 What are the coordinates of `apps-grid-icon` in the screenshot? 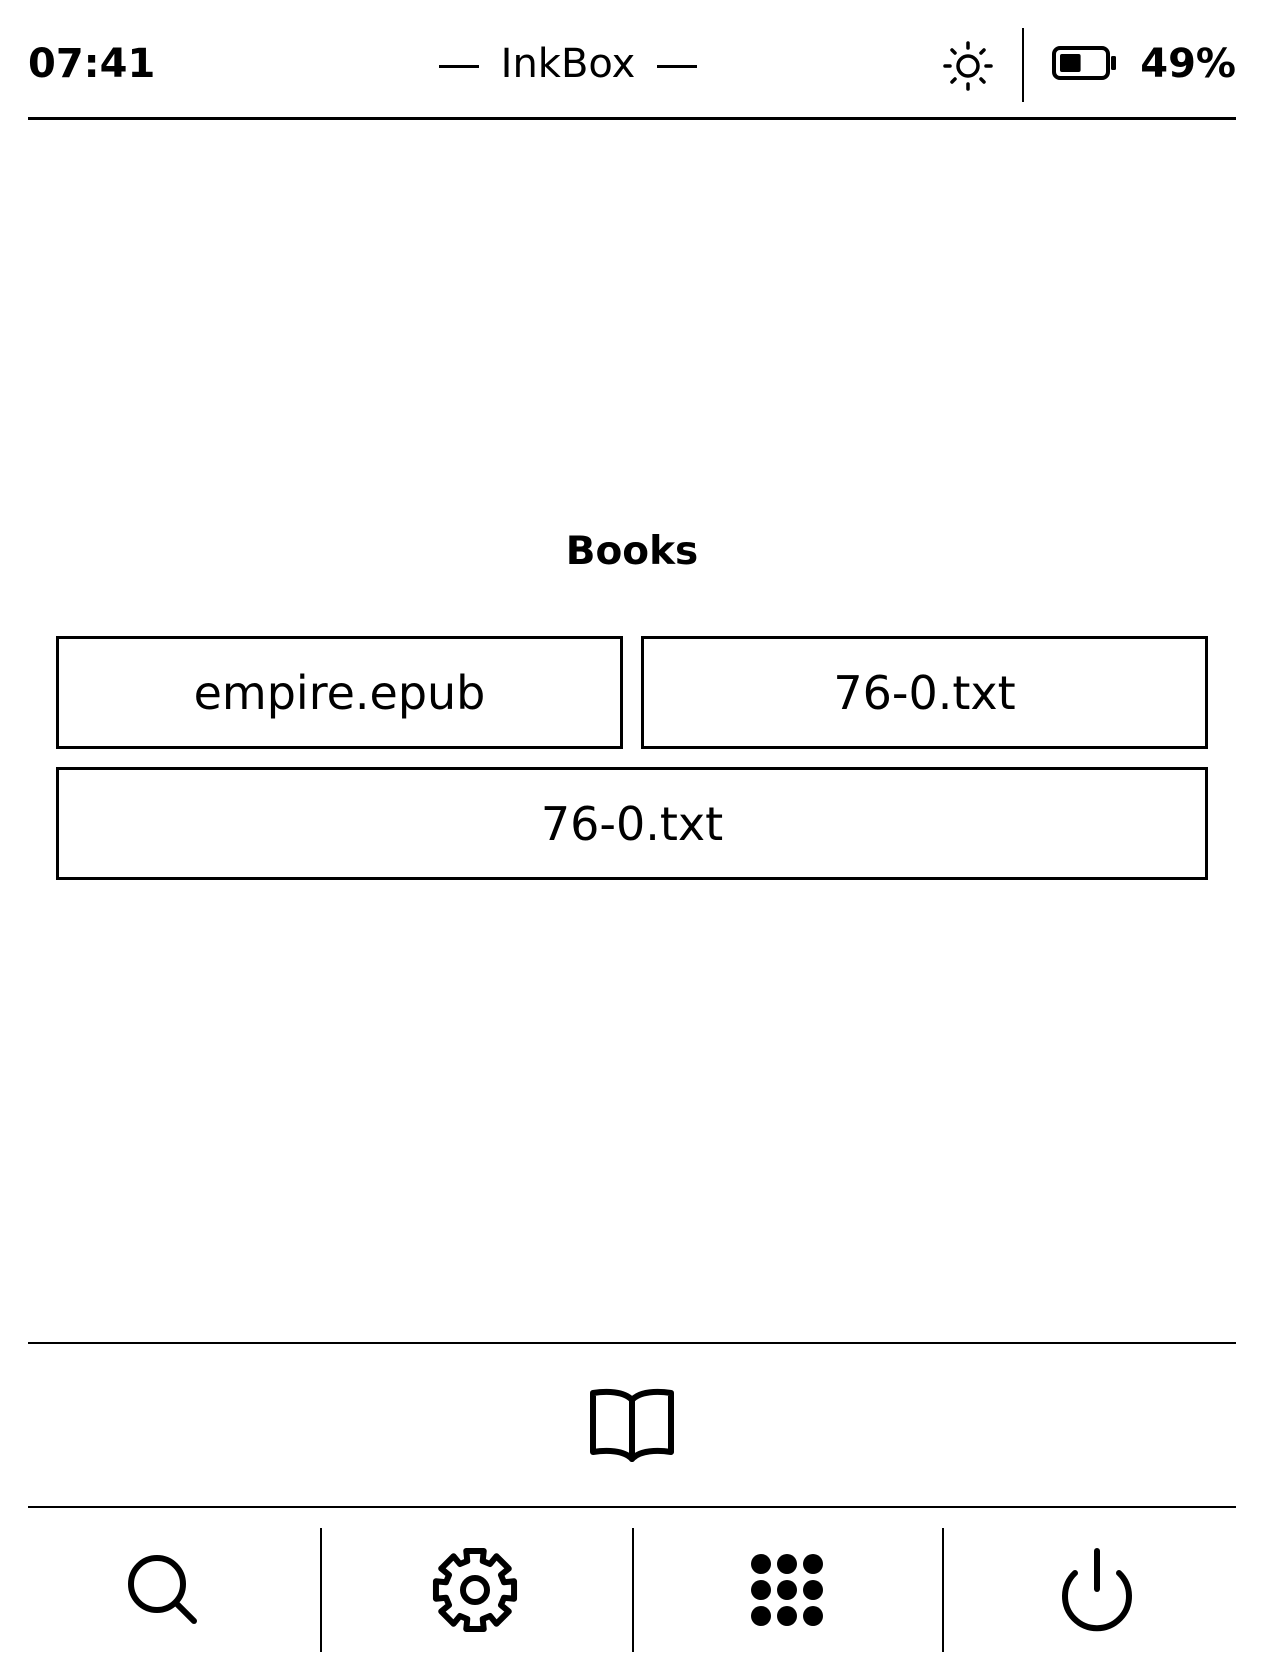 It's located at (787, 1590).